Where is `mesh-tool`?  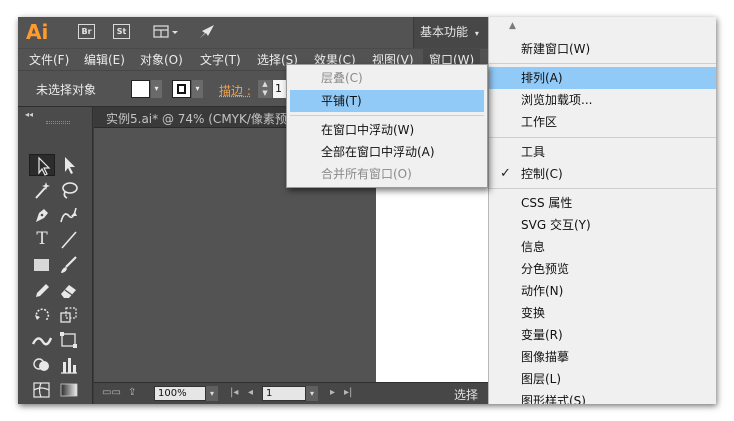
mesh-tool is located at coordinates (42, 390).